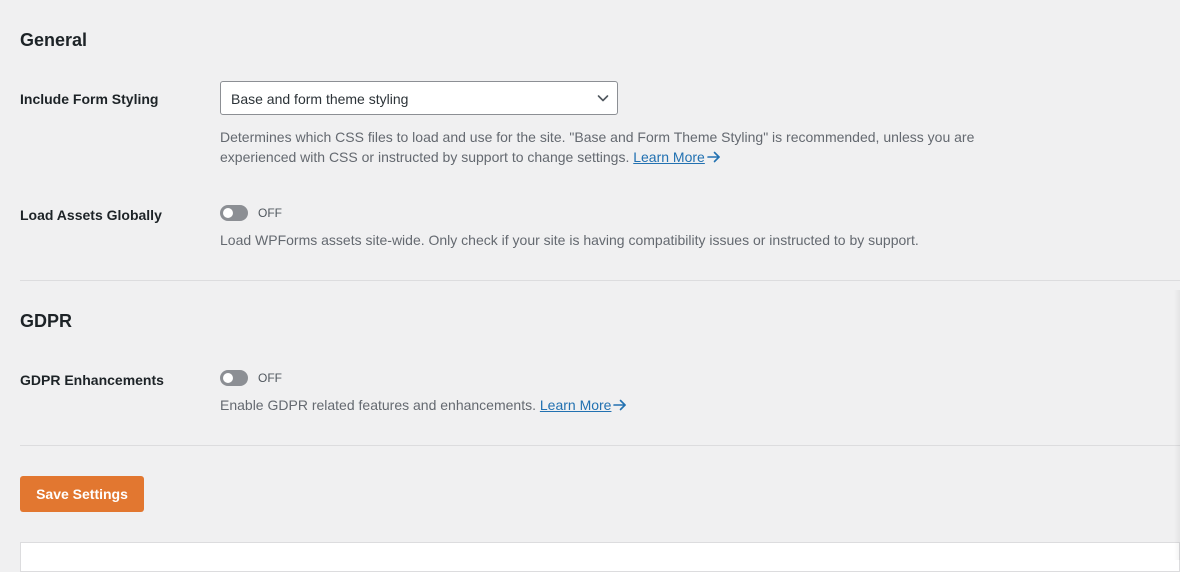 The width and height of the screenshot is (1180, 572). What do you see at coordinates (669, 157) in the screenshot?
I see `form-styling-learn-more-label: Learn More` at bounding box center [669, 157].